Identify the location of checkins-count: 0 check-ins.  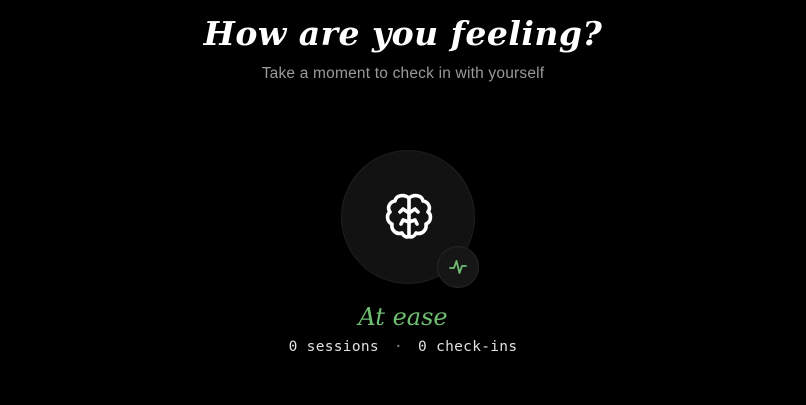
(468, 347).